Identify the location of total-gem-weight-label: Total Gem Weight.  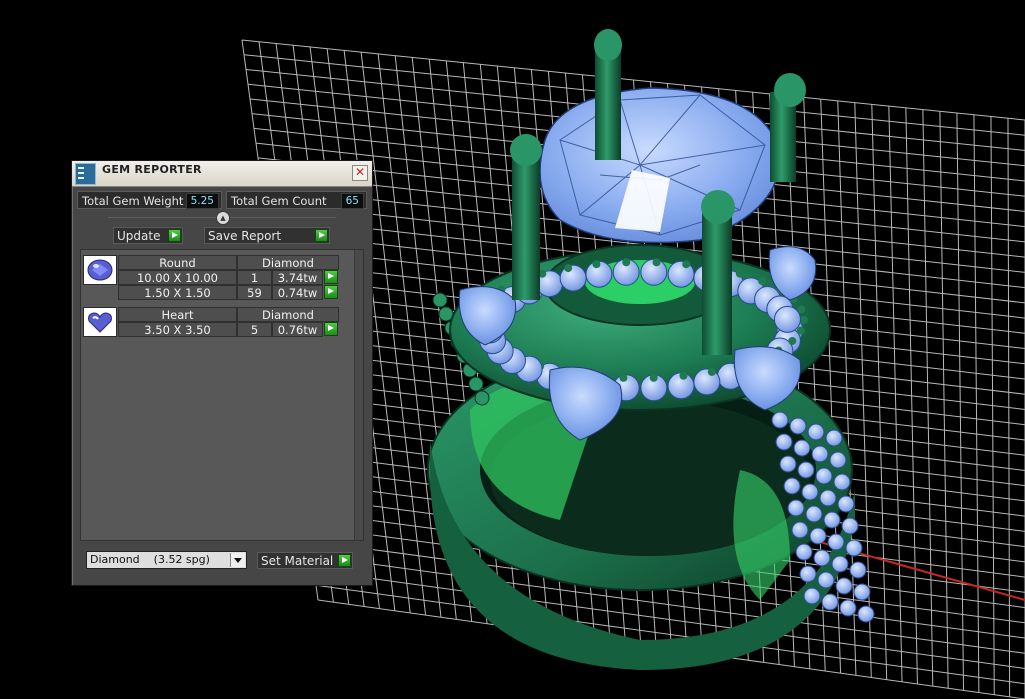
(133, 201).